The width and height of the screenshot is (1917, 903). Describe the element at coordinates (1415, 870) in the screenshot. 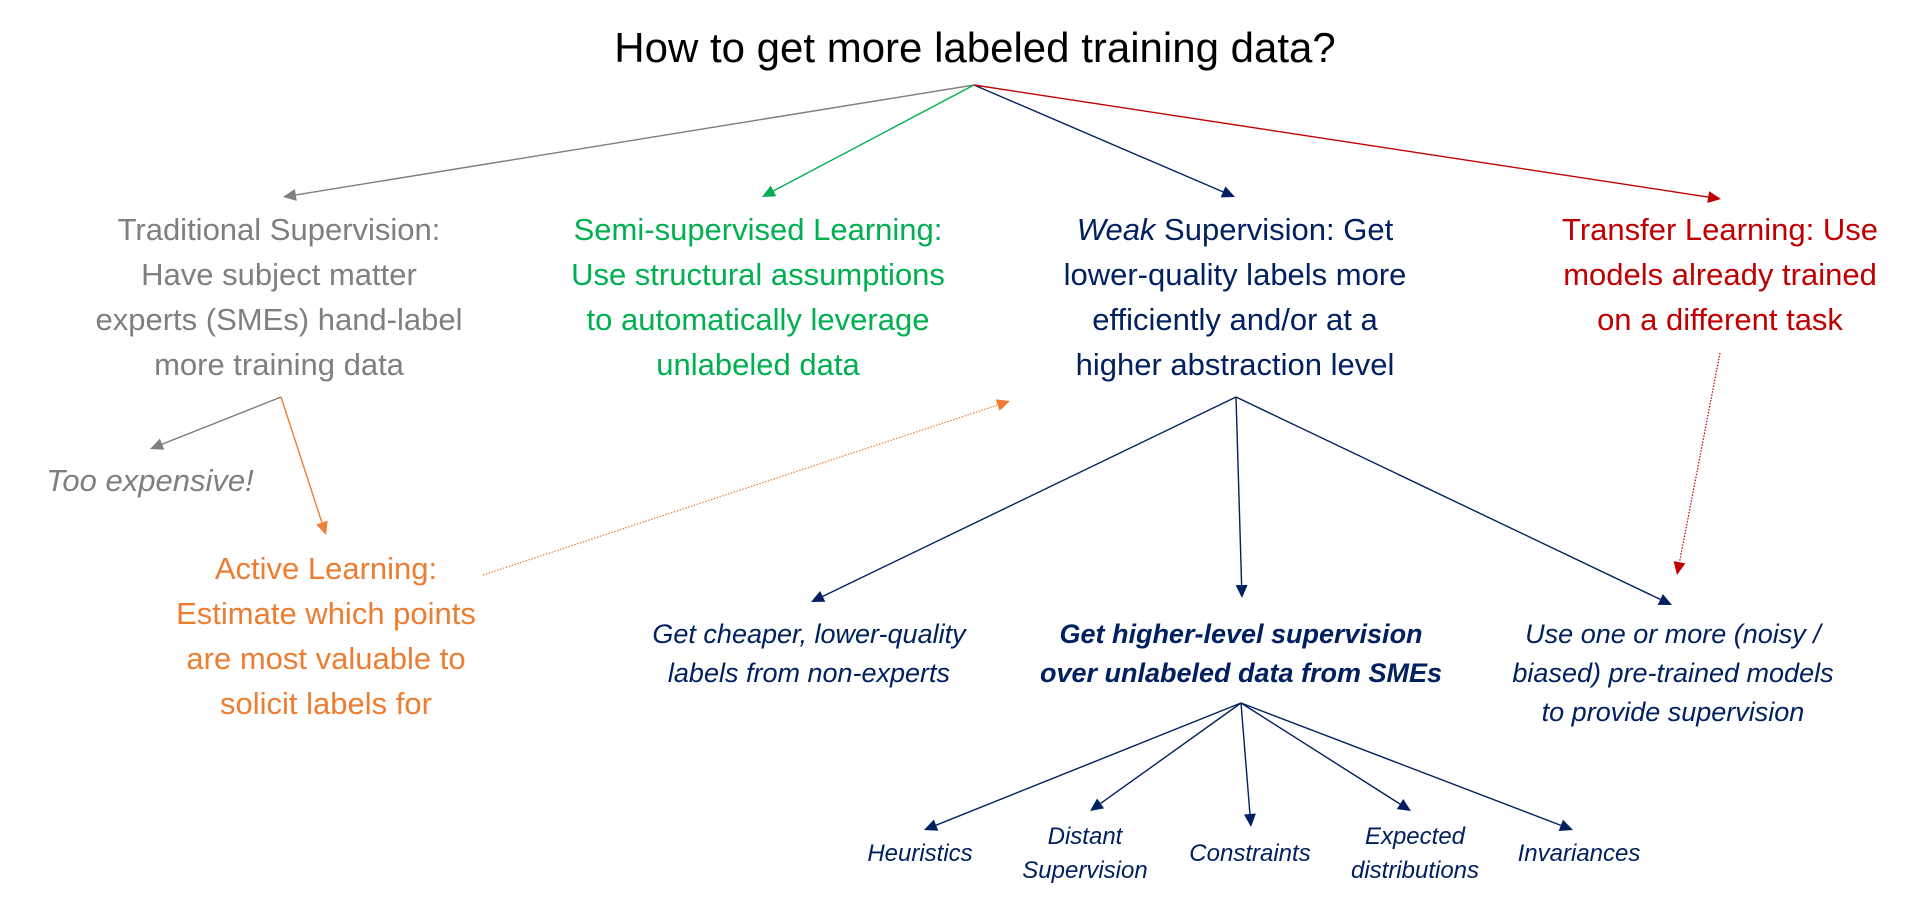

I see `leaf-line: distributions` at that location.